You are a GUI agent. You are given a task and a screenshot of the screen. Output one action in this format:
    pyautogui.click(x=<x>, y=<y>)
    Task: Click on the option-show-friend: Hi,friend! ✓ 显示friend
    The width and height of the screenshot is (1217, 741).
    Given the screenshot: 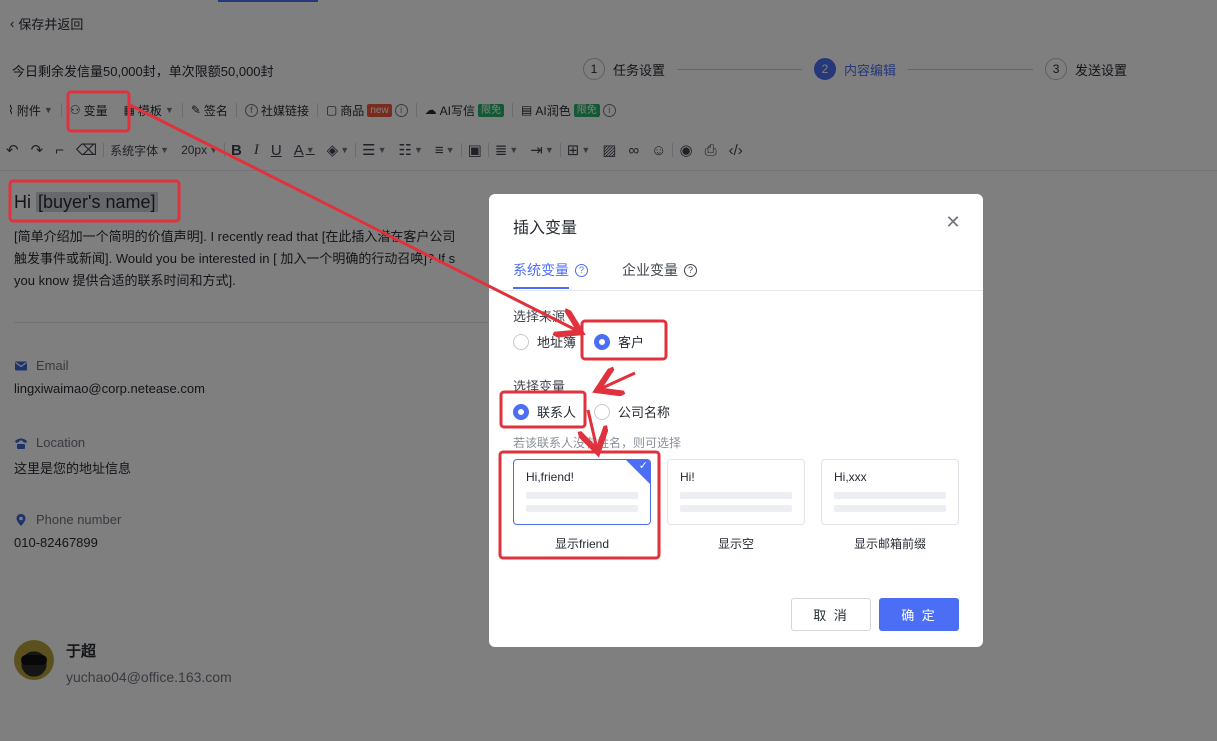 What is the action you would take?
    pyautogui.click(x=582, y=505)
    